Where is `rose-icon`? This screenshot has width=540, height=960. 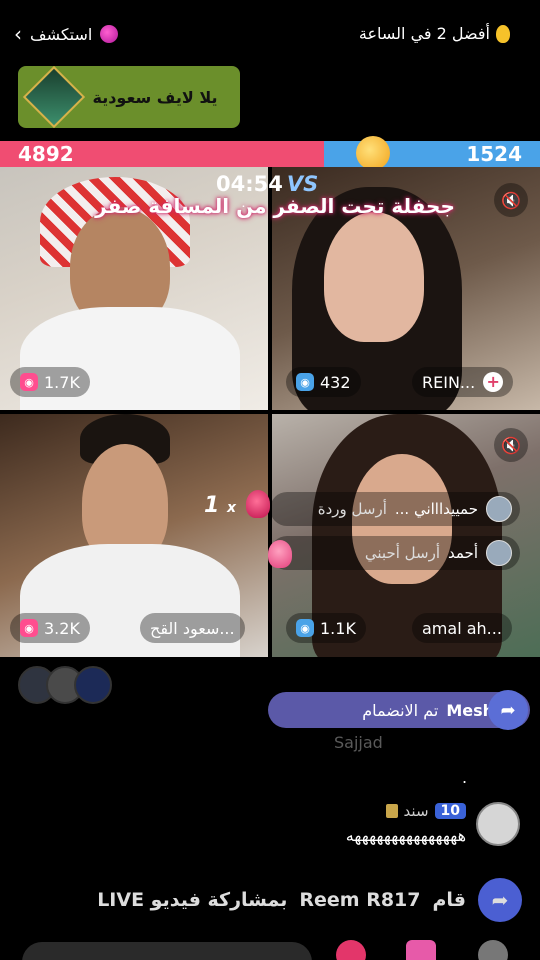
rose-icon is located at coordinates (258, 504).